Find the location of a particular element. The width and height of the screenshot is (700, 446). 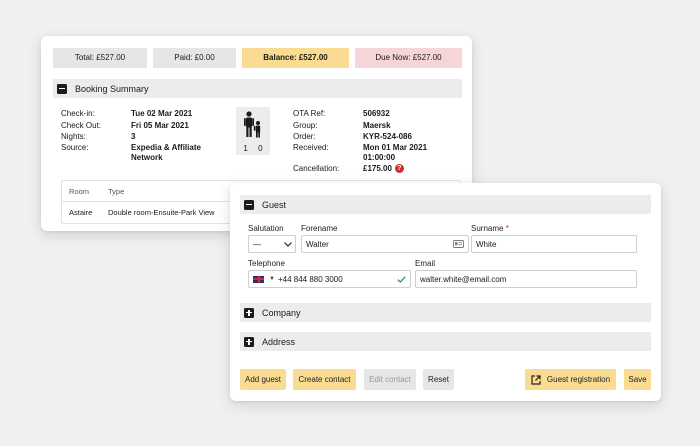

ota-ref-label: OTA Ref: is located at coordinates (309, 113).